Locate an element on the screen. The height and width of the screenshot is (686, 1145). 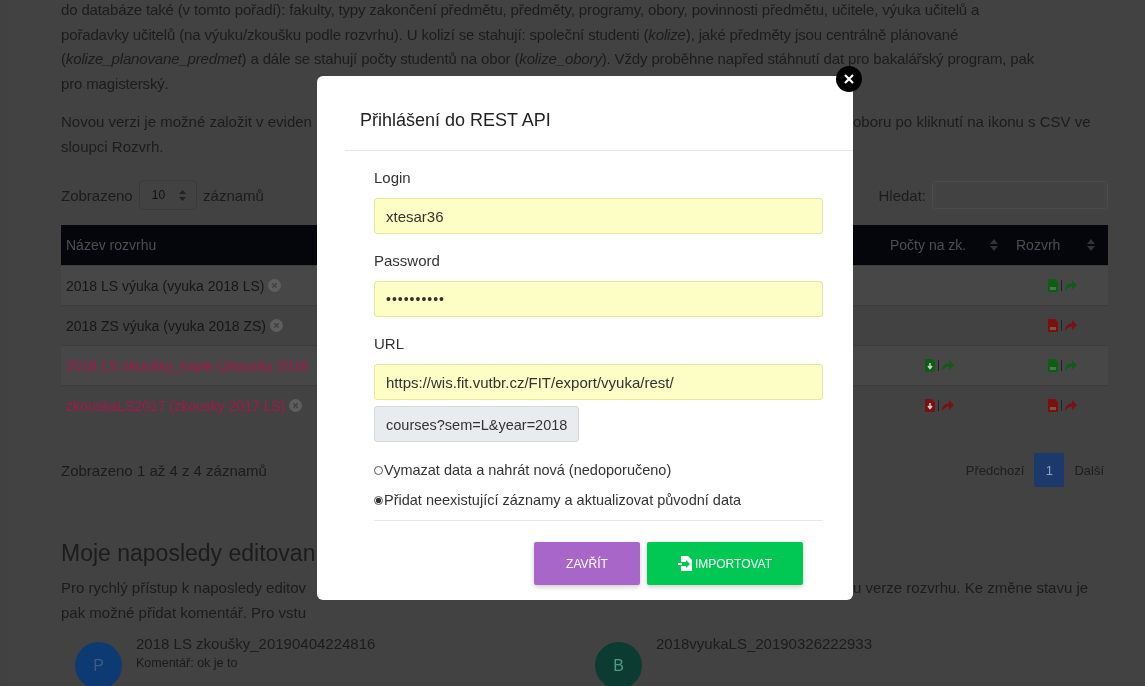
table-link: 2018 LS zkoušky_kopie (zkousky 2018 is located at coordinates (187, 365).